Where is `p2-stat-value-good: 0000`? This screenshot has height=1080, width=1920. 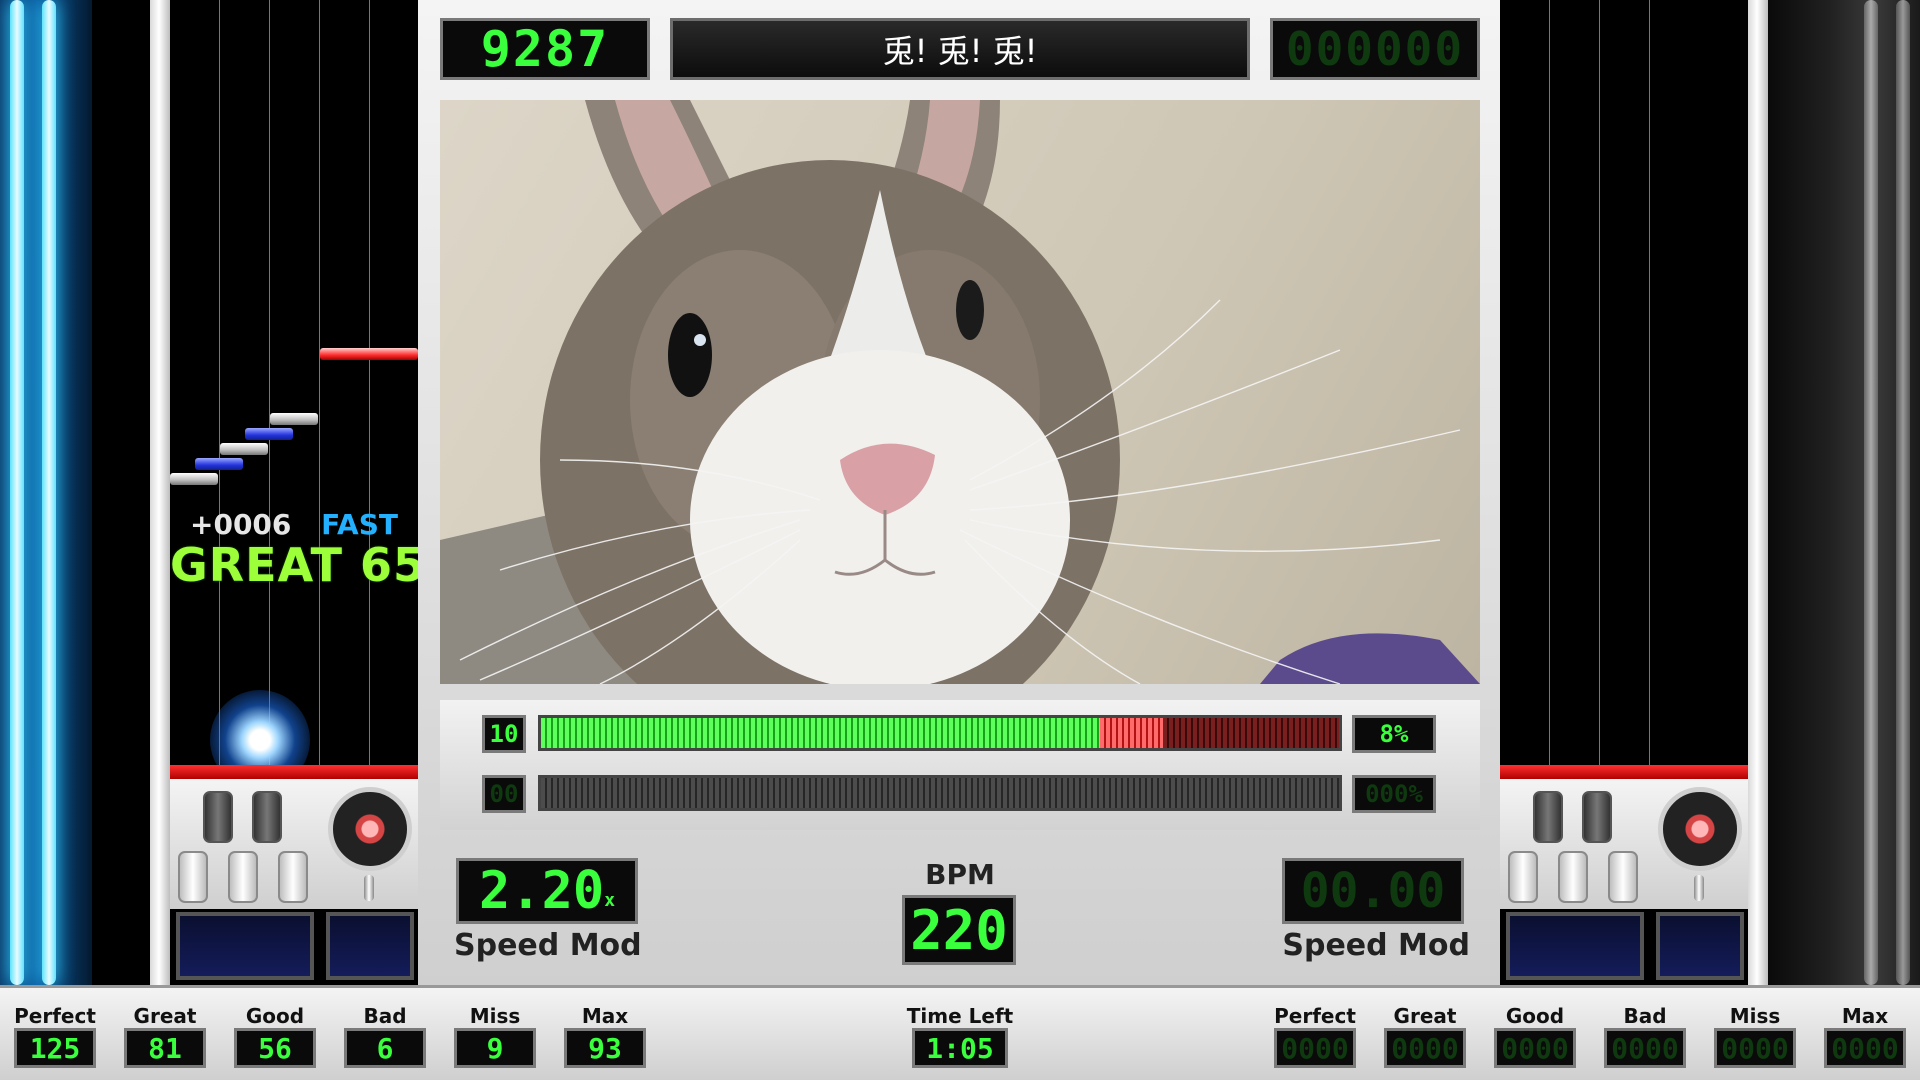 p2-stat-value-good: 0000 is located at coordinates (1535, 1048).